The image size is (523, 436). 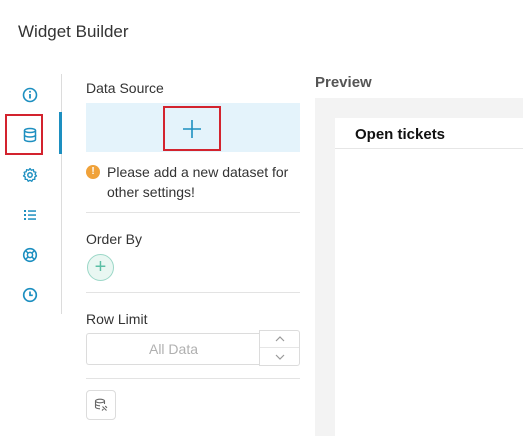 I want to click on sql-button, so click(x=101, y=405).